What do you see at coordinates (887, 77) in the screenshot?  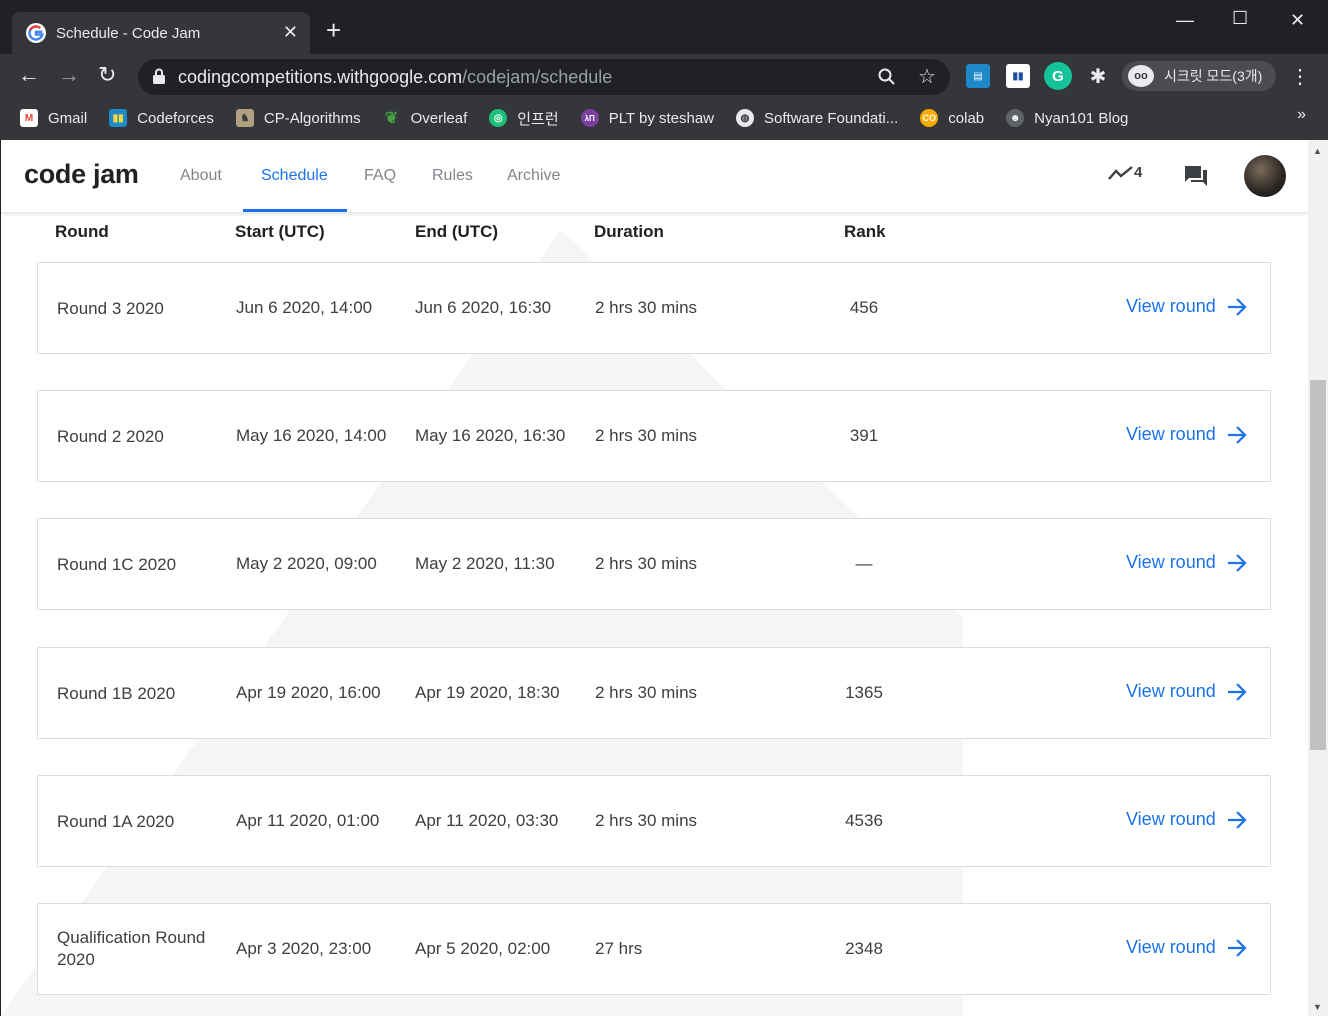 I see `zoom-search-icon` at bounding box center [887, 77].